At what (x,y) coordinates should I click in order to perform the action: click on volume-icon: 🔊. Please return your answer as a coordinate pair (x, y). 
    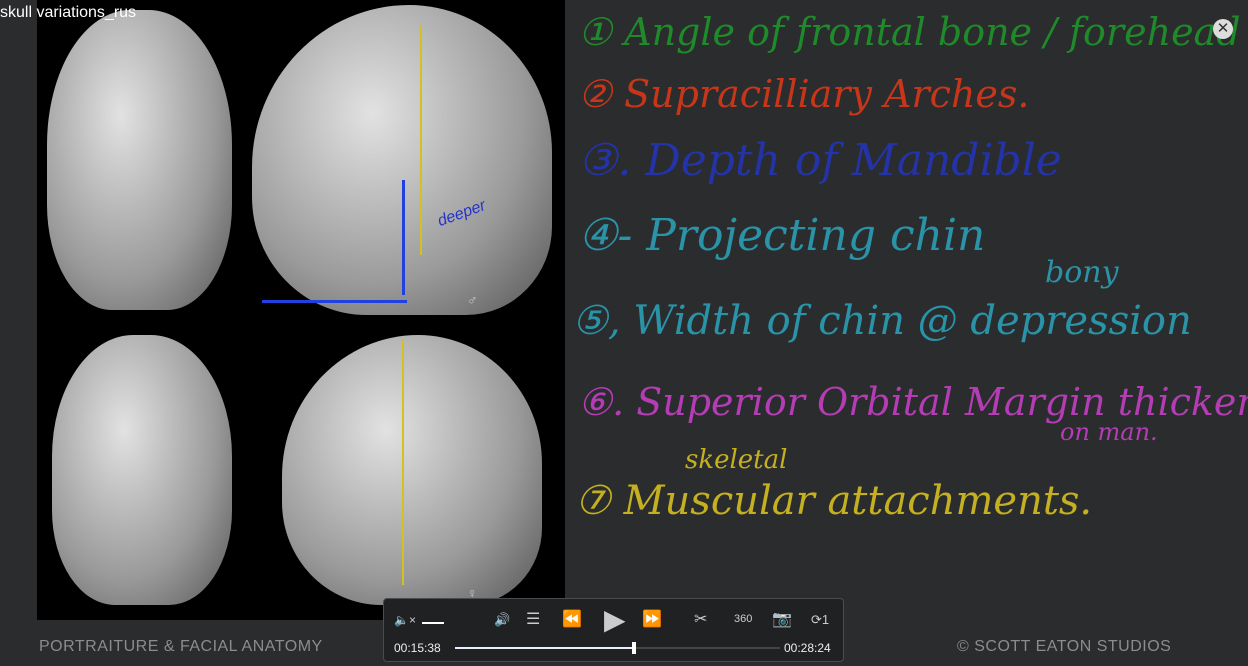
    Looking at the image, I should click on (502, 620).